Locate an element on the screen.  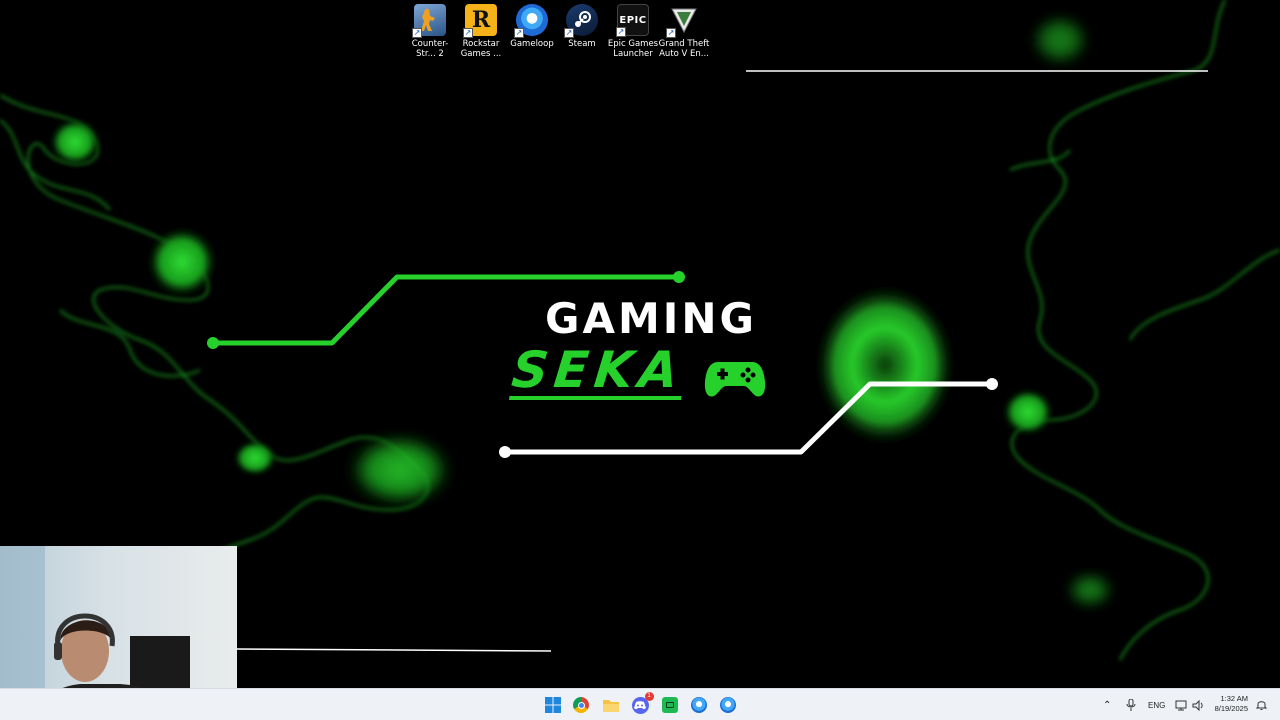
green-blob-right is located at coordinates (1028, 412).